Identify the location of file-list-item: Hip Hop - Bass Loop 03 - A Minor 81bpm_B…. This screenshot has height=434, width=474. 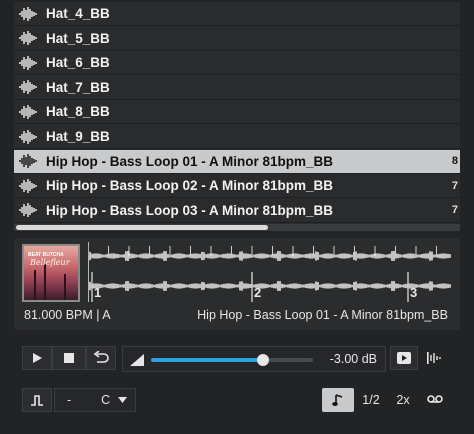
(237, 211).